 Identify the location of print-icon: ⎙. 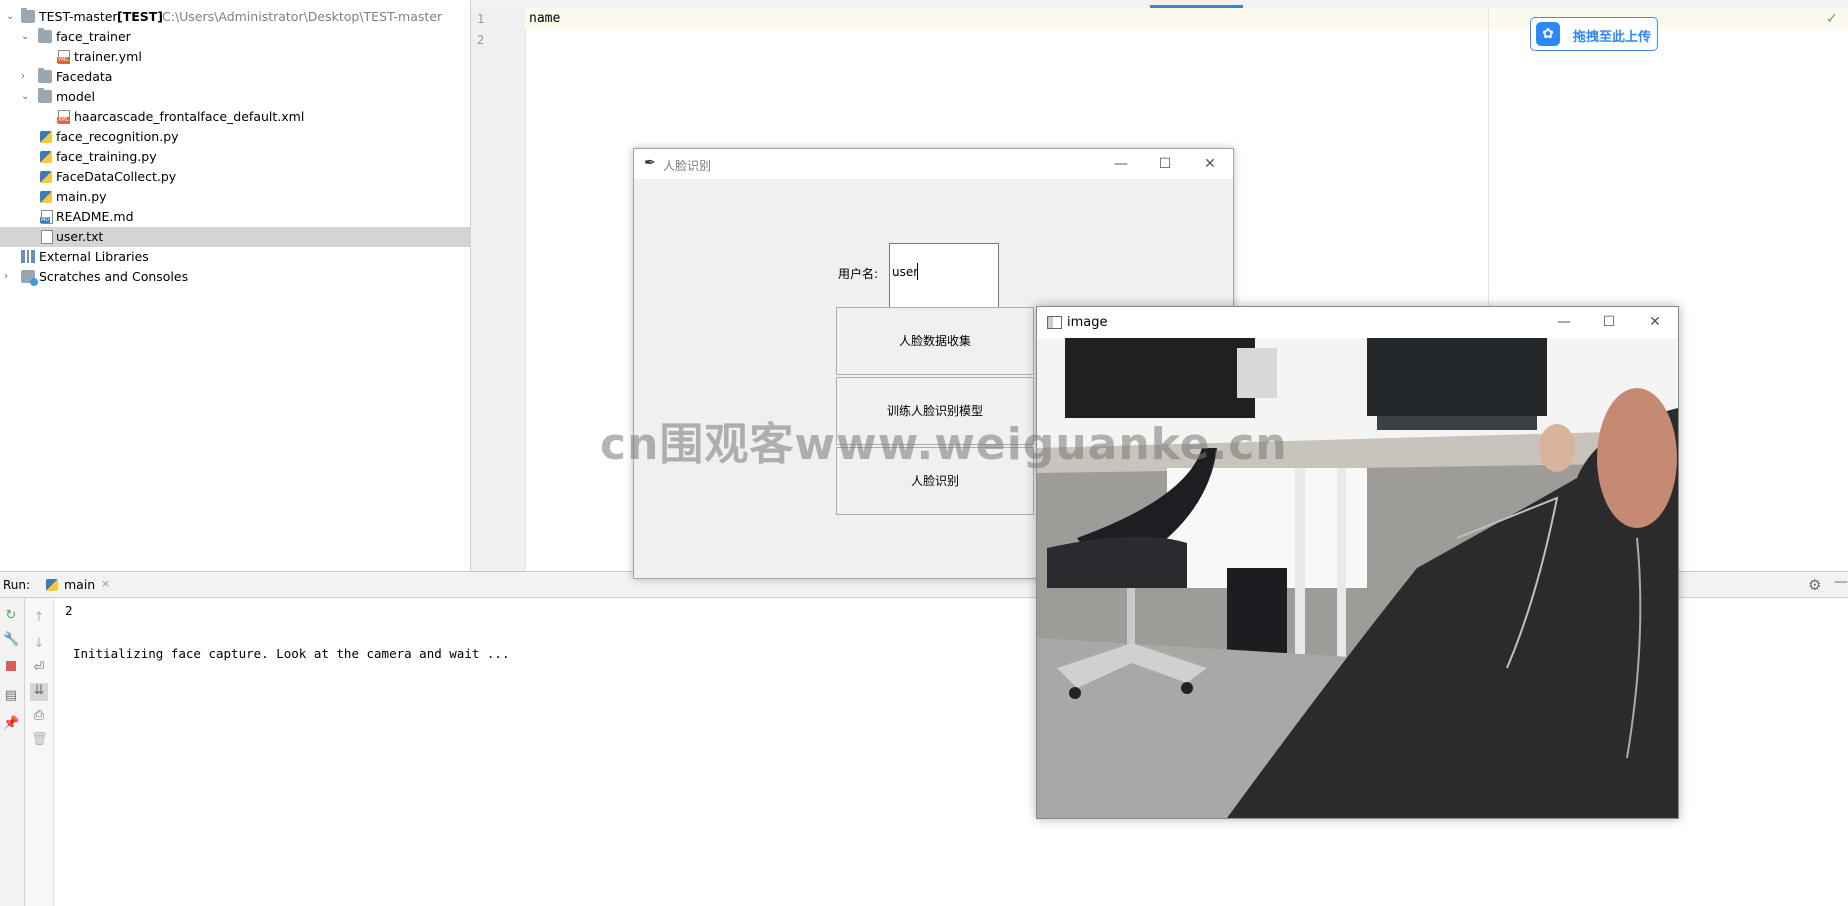
(39, 716).